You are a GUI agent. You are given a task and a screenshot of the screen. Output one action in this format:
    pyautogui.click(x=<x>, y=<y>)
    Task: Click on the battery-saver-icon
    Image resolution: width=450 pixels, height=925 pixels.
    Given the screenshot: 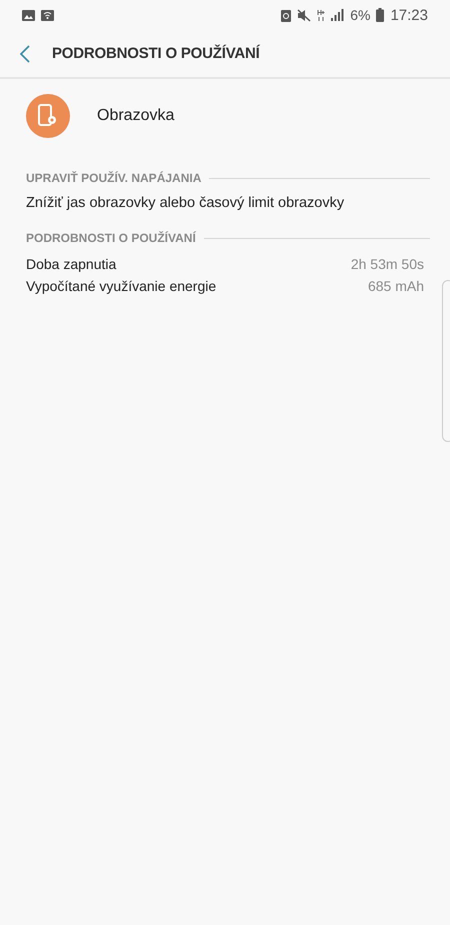 What is the action you would take?
    pyautogui.click(x=286, y=15)
    